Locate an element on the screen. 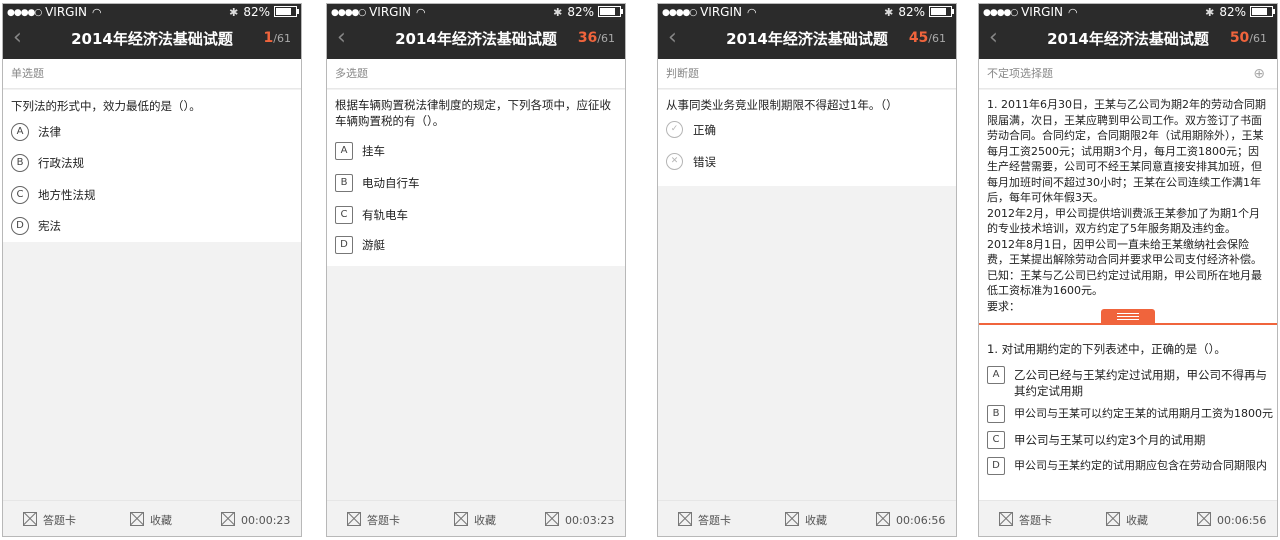  option-text: 乙公司已经与王某约定过试用期，甲公司不得再与其约定试用期 is located at coordinates (1140, 383).